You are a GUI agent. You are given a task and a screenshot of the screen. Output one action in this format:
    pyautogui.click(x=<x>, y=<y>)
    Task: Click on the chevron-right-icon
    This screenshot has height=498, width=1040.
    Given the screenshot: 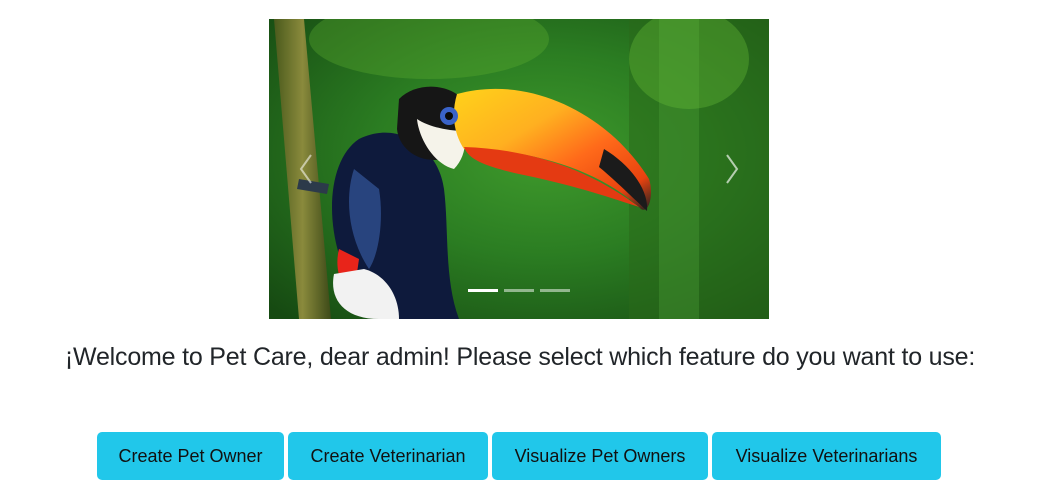 What is the action you would take?
    pyautogui.click(x=732, y=169)
    